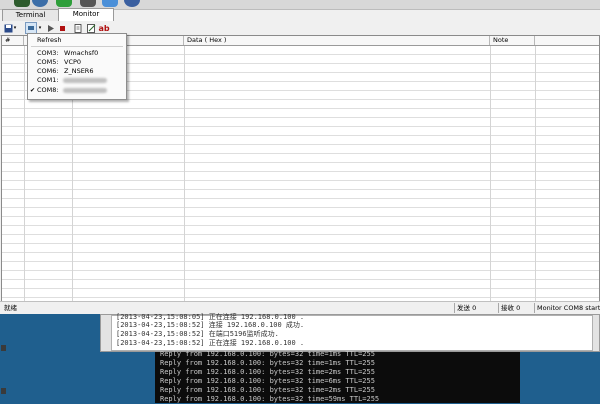 The image size is (600, 404). What do you see at coordinates (64, 3) in the screenshot?
I see `green-app-icon` at bounding box center [64, 3].